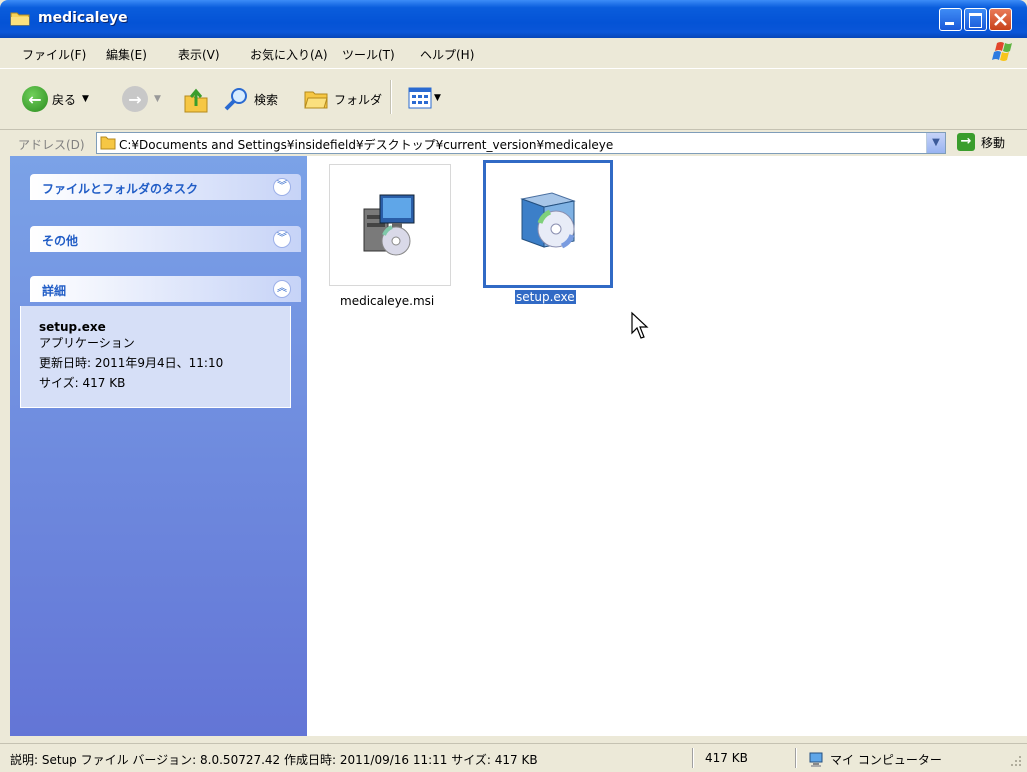 Image resolution: width=1027 pixels, height=772 pixels. I want to click on folders-icon, so click(316, 100).